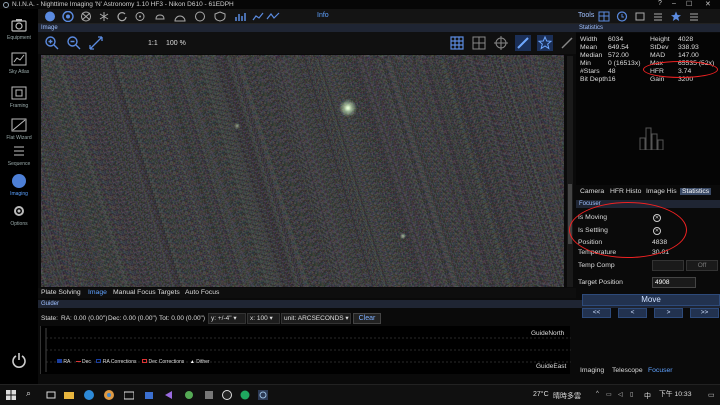  What do you see at coordinates (19, 216) in the screenshot?
I see `sidebar-item-options: Options` at bounding box center [19, 216].